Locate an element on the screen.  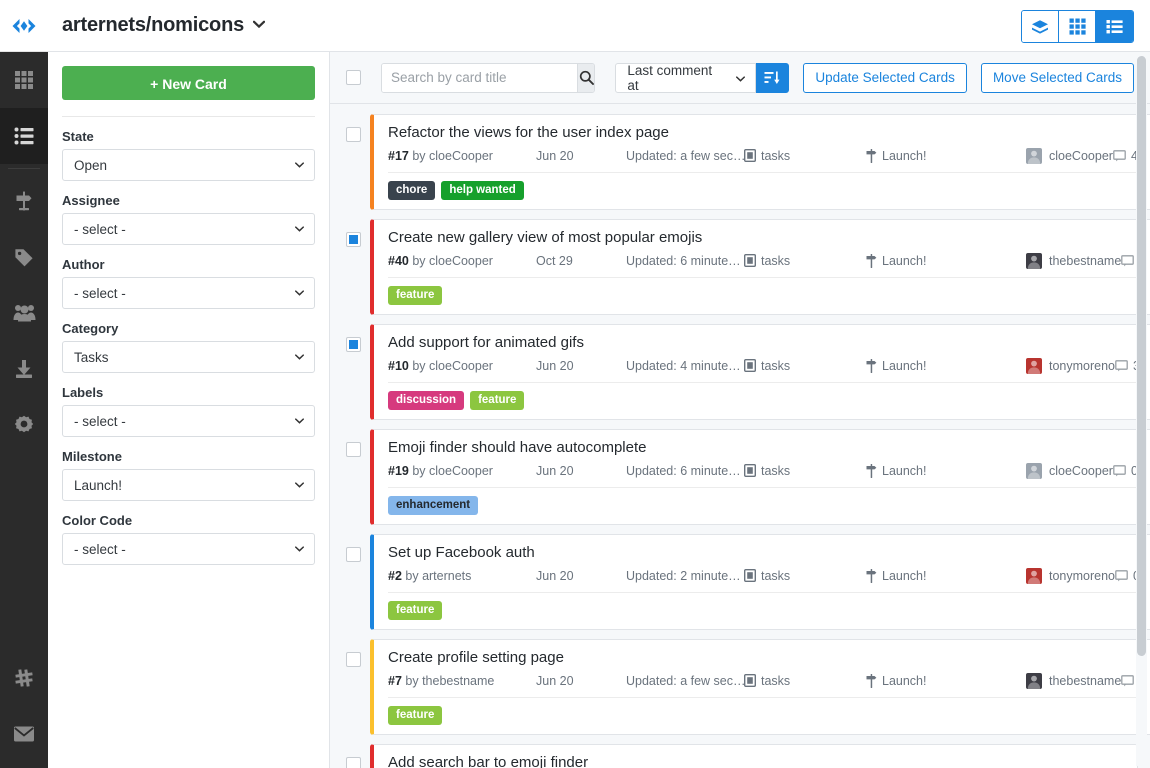
rail-item-labels is located at coordinates (24, 257).